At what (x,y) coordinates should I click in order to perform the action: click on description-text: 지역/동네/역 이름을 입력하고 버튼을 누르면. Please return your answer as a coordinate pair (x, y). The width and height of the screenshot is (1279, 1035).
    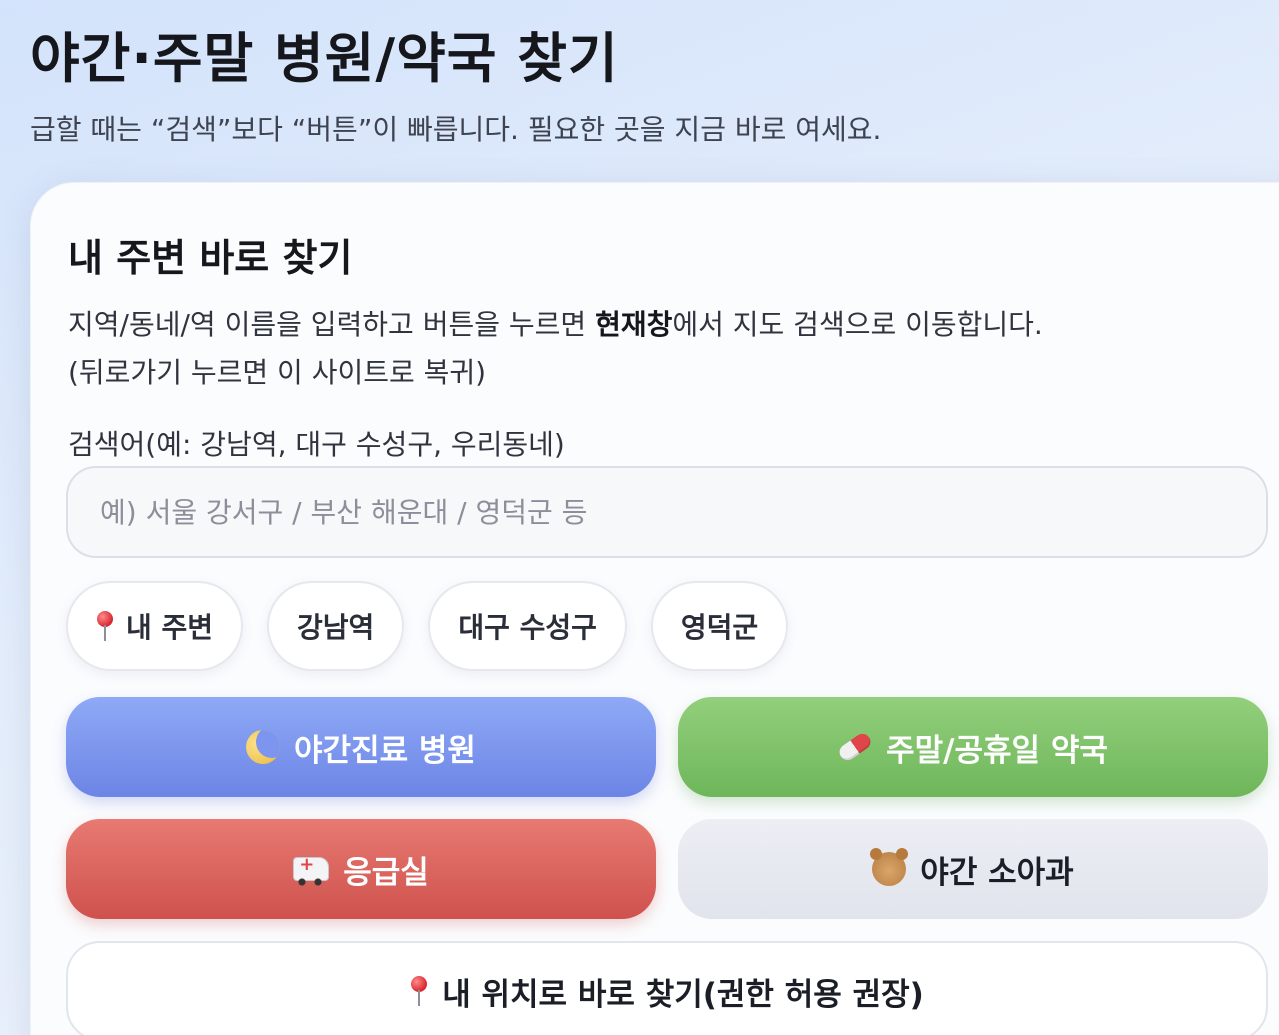
    Looking at the image, I should click on (332, 324).